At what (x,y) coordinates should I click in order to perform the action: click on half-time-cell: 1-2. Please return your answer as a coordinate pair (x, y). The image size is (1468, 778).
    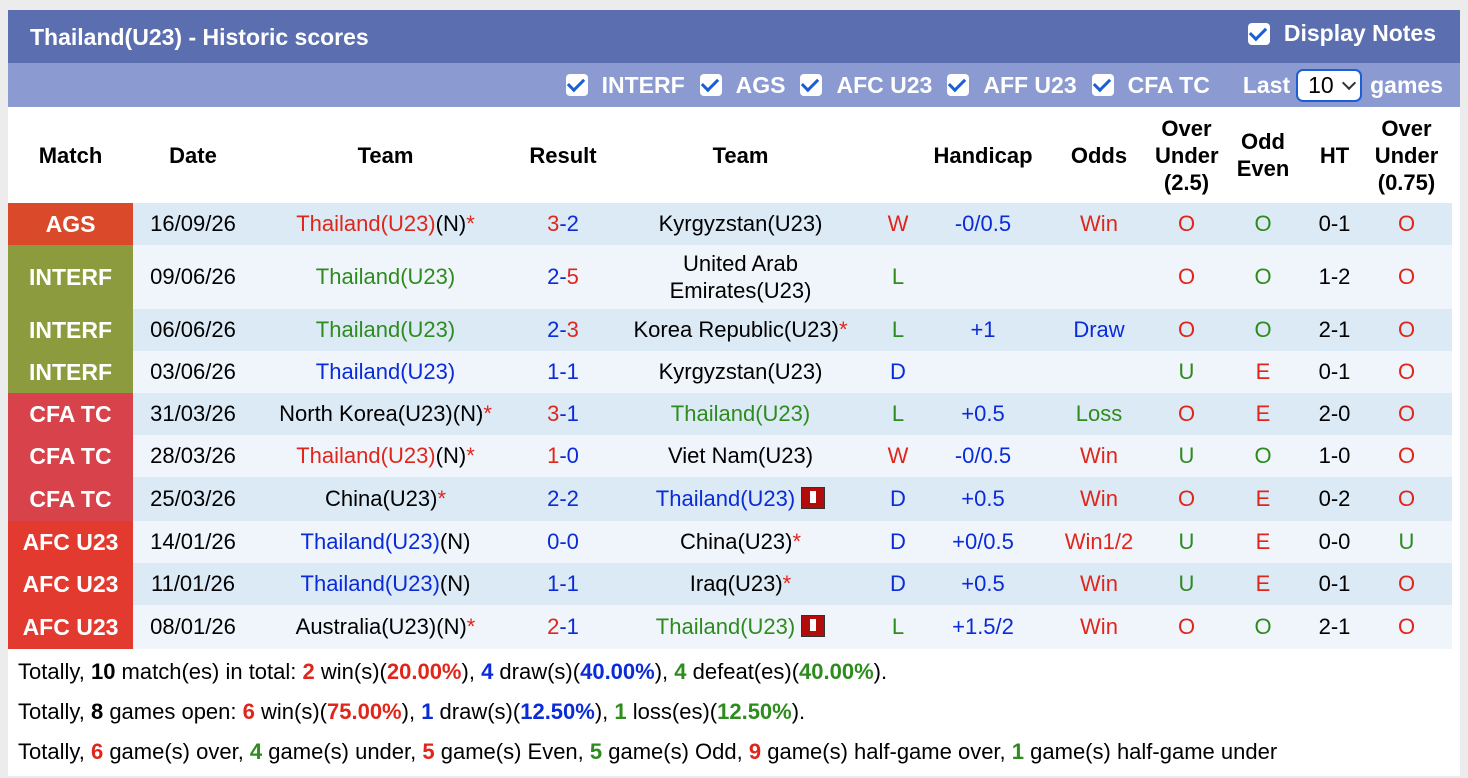
    Looking at the image, I should click on (1334, 277).